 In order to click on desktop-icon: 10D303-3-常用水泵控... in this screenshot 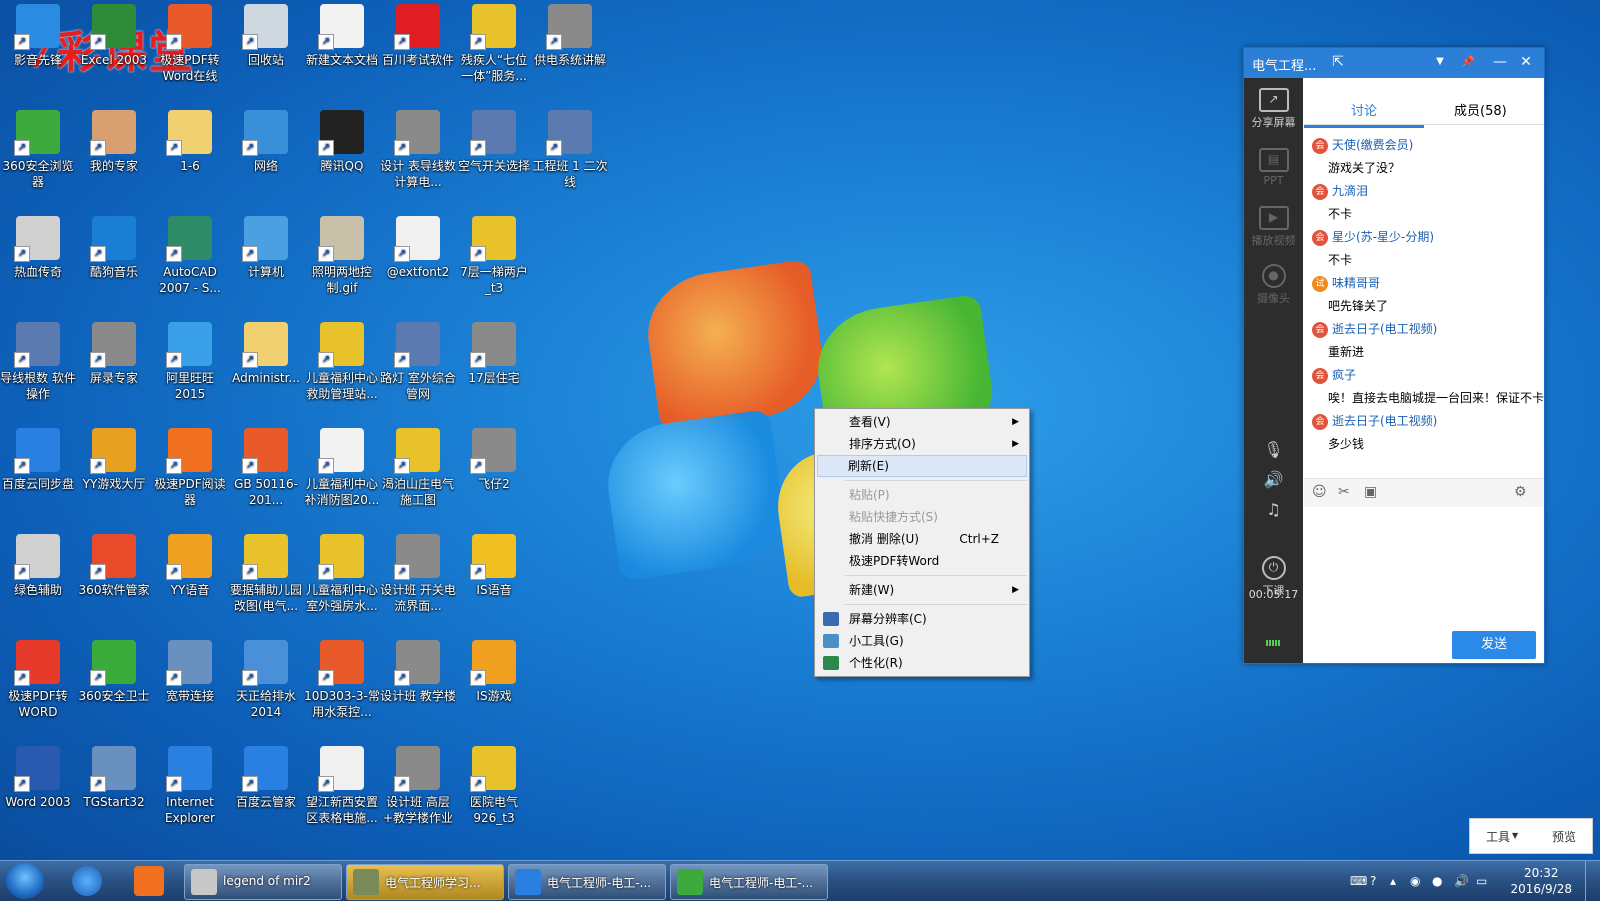, I will do `click(342, 680)`.